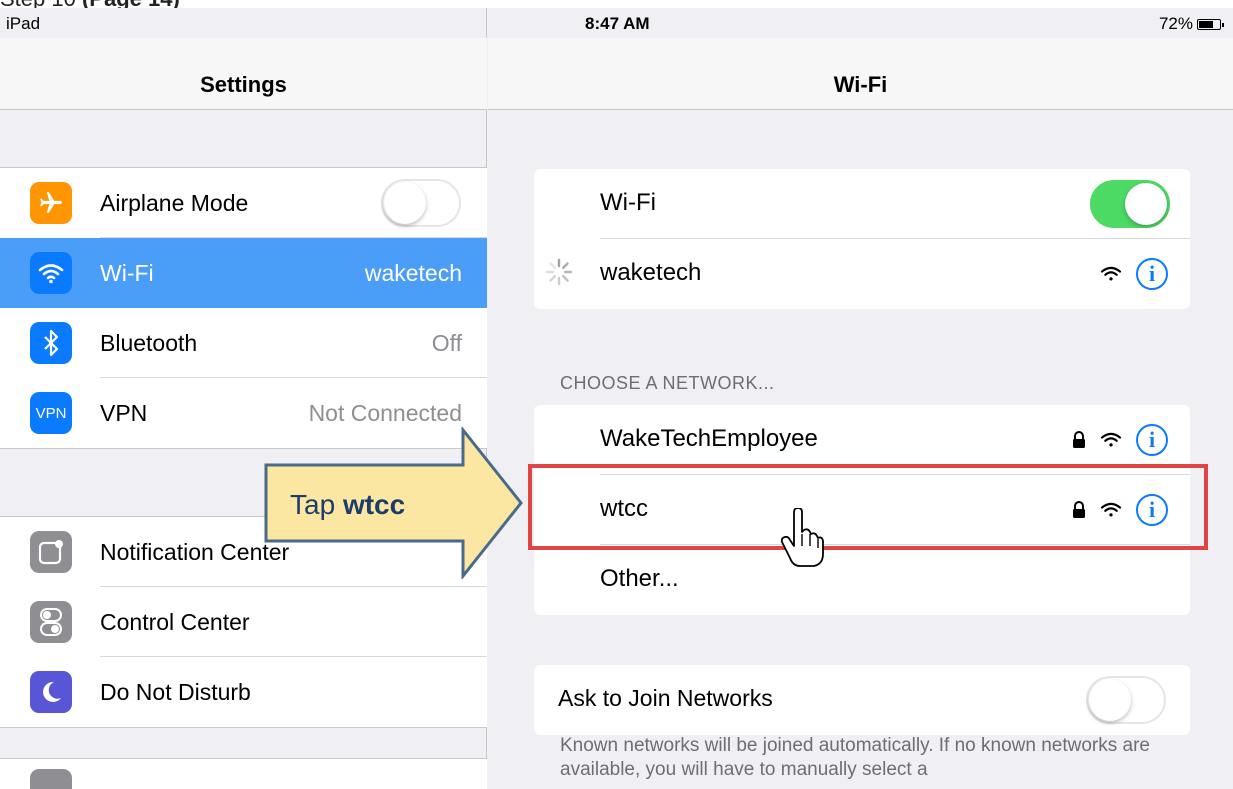 This screenshot has height=789, width=1233. Describe the element at coordinates (243, 343) in the screenshot. I see `settings-item-bluetooth: Bluetooth Off` at that location.